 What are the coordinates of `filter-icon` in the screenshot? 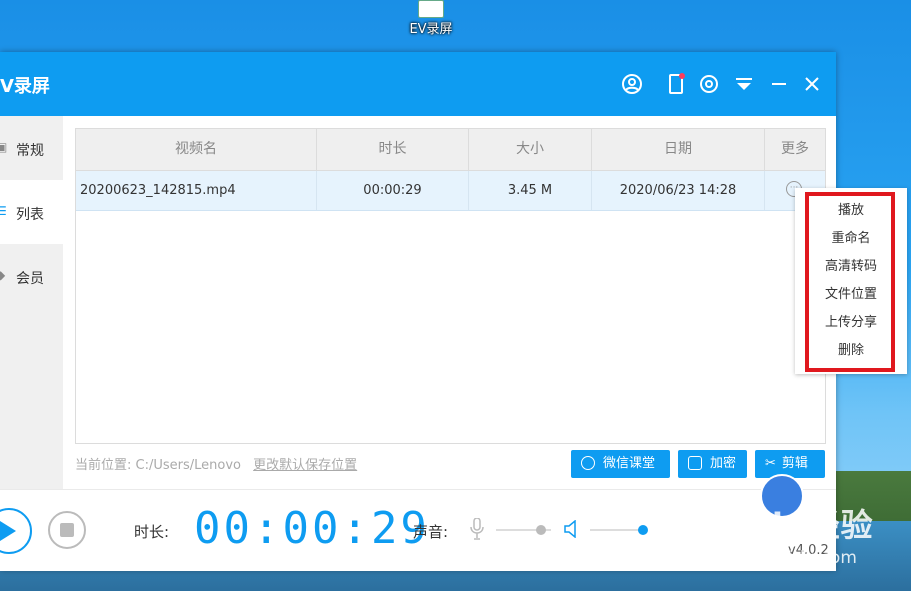 It's located at (744, 84).